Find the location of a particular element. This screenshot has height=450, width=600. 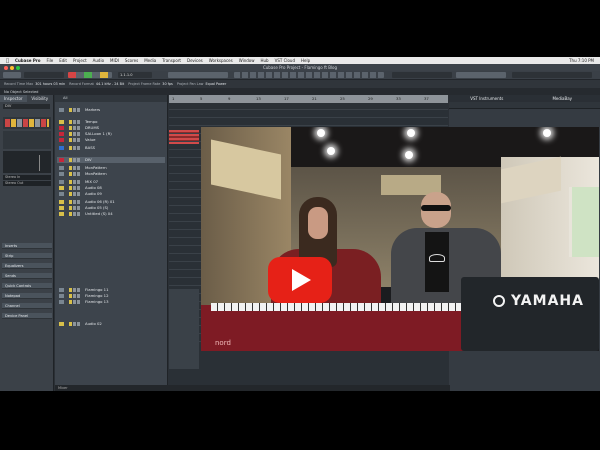

right-zone-tabs: VST Instruments MediaBay is located at coordinates (524, 98).